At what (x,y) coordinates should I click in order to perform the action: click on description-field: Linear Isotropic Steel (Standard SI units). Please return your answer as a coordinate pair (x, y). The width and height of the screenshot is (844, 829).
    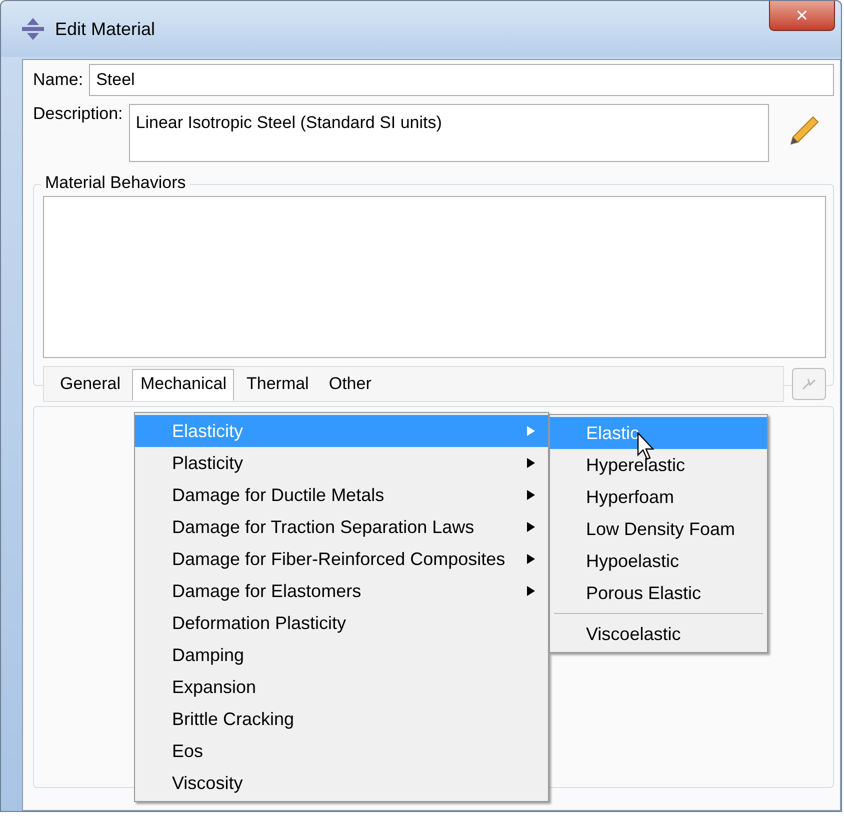
    Looking at the image, I should click on (448, 133).